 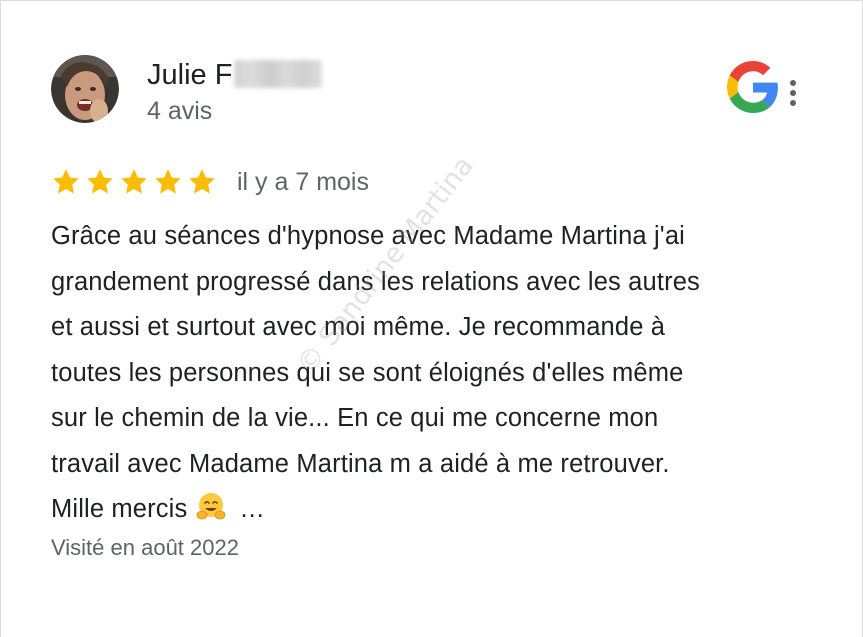 I want to click on reviewer-name-text: Julie F, so click(x=190, y=75).